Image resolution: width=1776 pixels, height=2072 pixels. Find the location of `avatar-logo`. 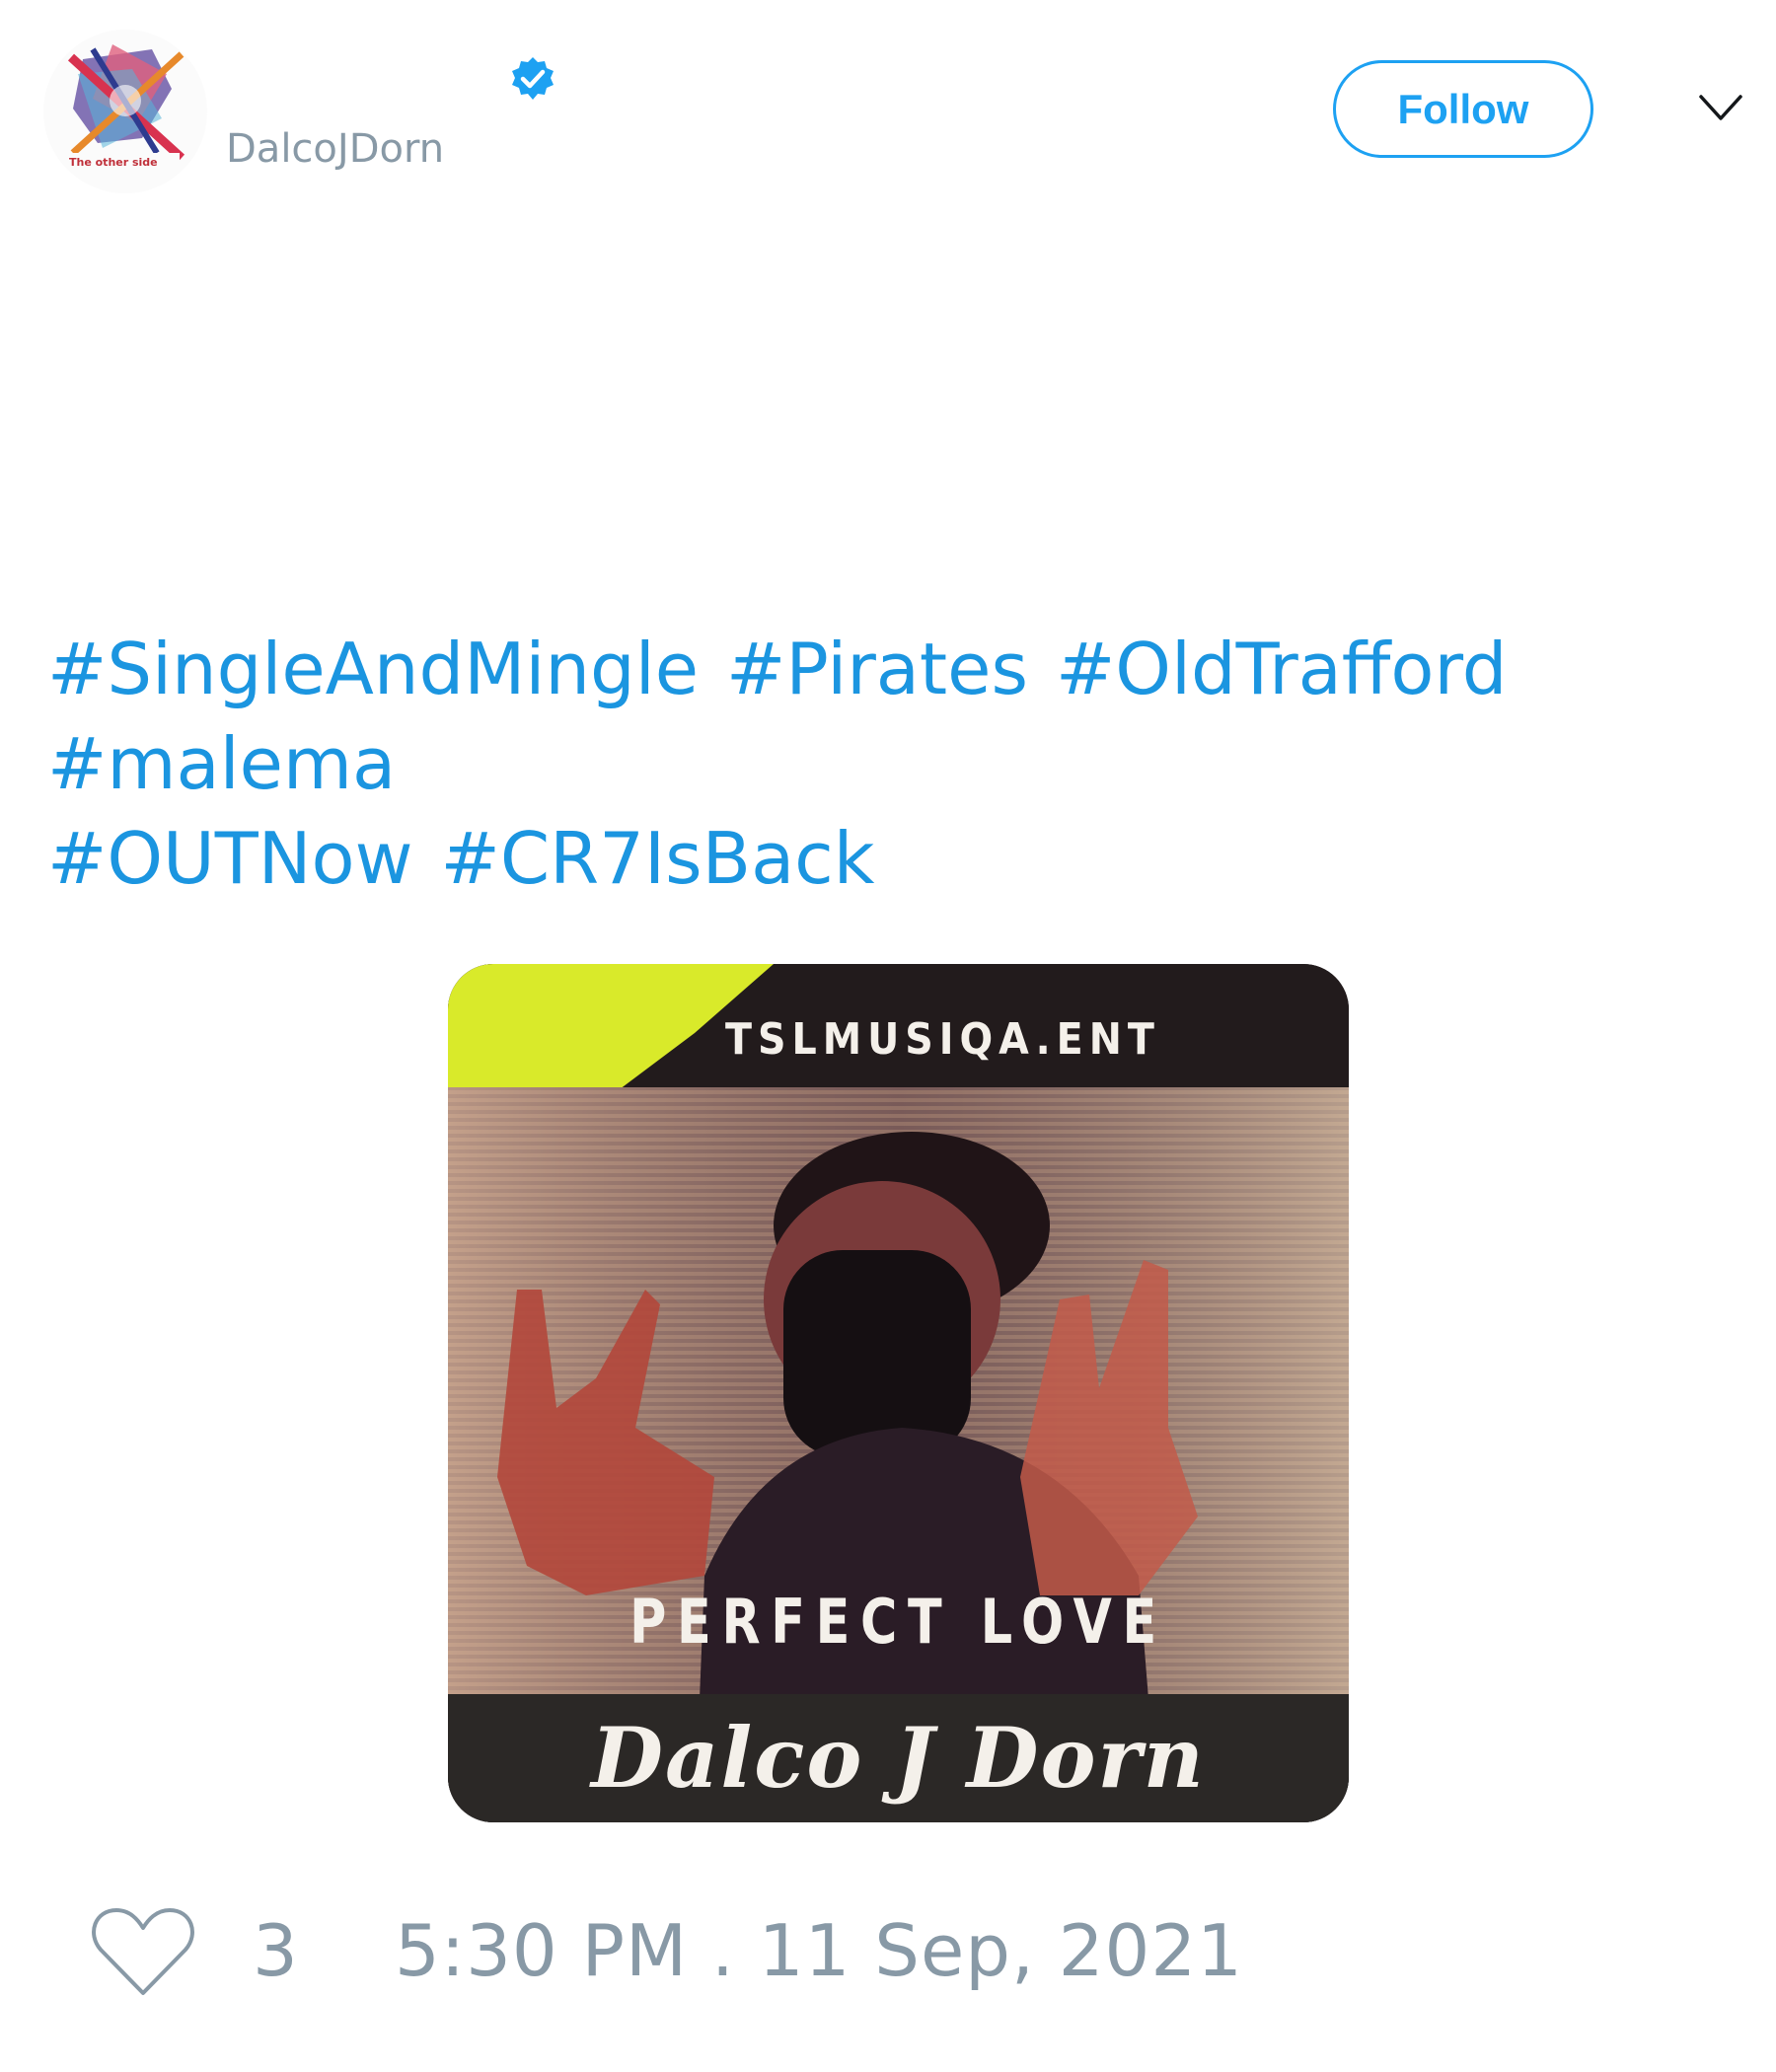

avatar-logo is located at coordinates (125, 112).